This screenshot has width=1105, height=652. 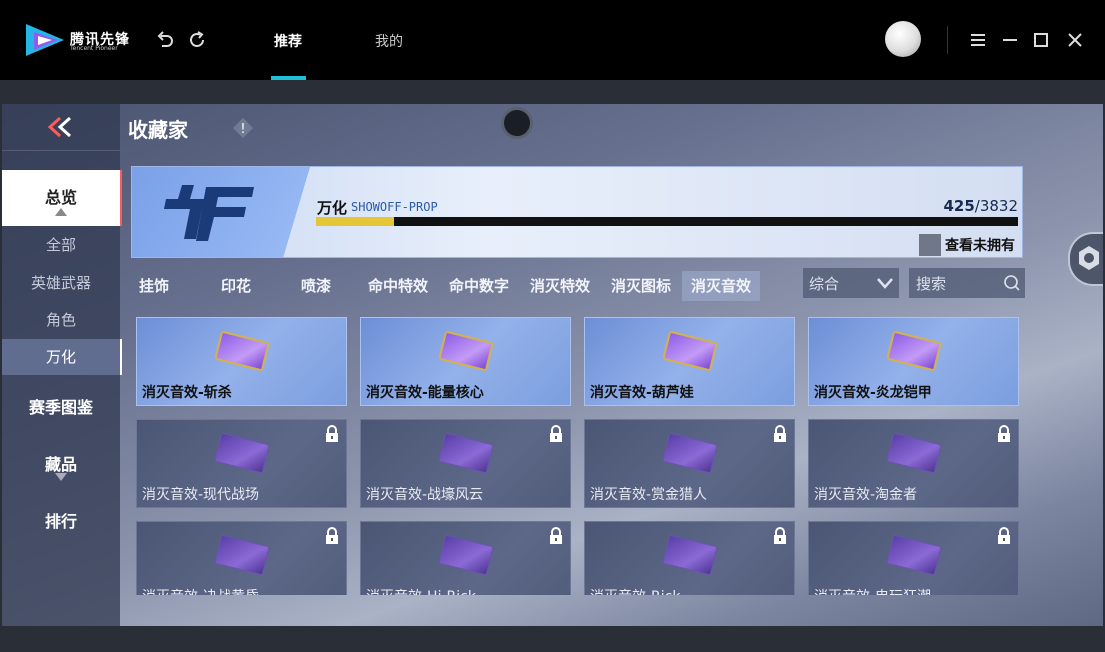 I want to click on item-card: 消灭音效-斩杀, so click(x=241, y=361).